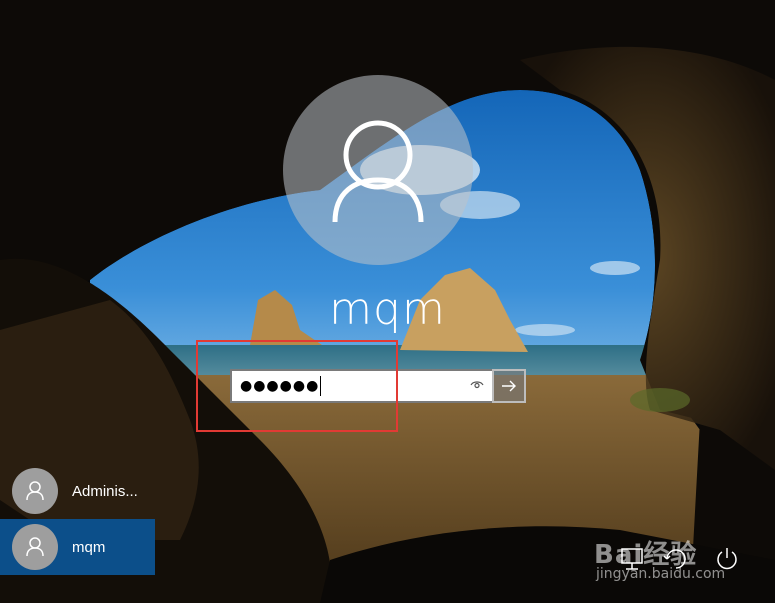 Image resolution: width=775 pixels, height=603 pixels. I want to click on user-list: Adminis... mqm, so click(77, 519).